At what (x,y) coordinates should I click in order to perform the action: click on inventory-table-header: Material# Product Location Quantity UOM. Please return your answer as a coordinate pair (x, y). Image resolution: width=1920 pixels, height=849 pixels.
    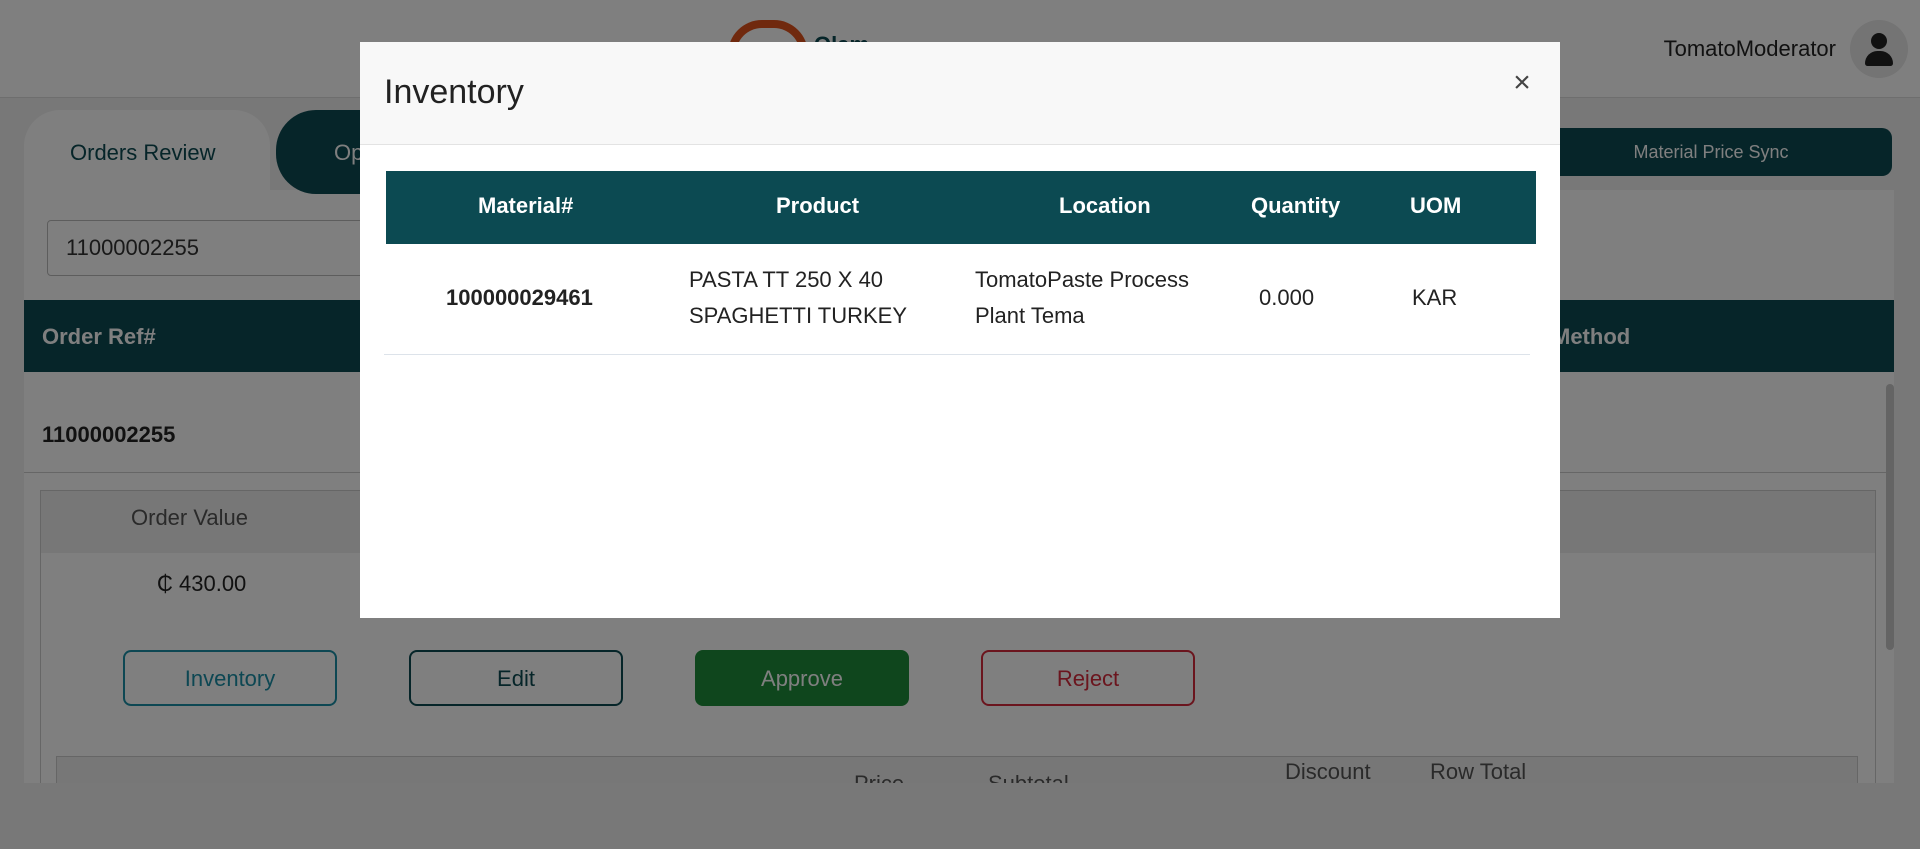
    Looking at the image, I should click on (961, 207).